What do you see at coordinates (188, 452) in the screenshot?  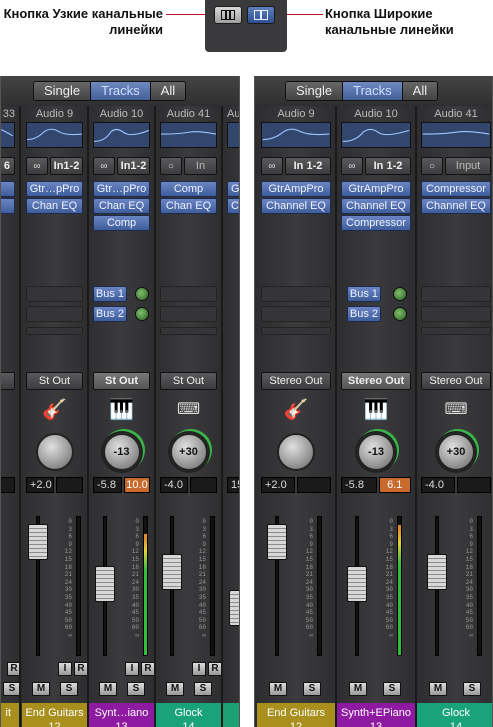 I see `pan-knob: +30` at bounding box center [188, 452].